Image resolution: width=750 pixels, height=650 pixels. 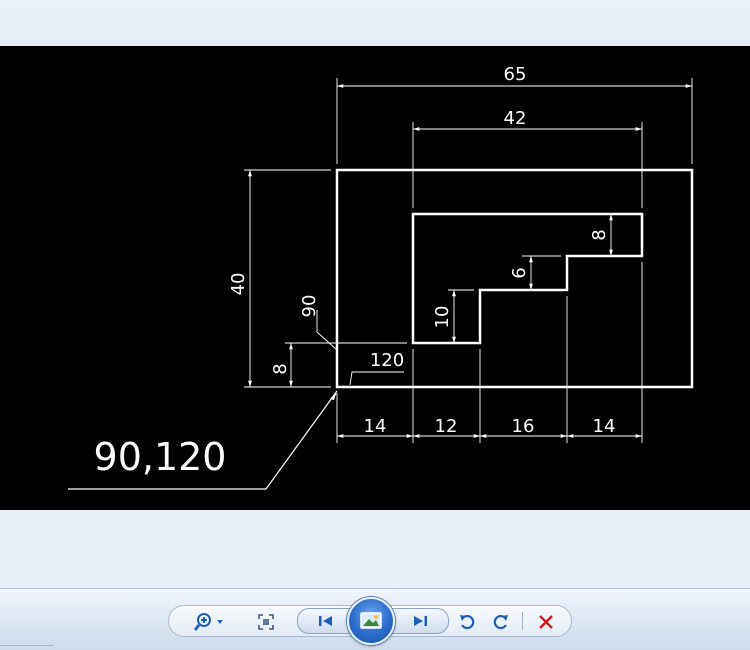 I want to click on leader-arrow, so click(x=333, y=395).